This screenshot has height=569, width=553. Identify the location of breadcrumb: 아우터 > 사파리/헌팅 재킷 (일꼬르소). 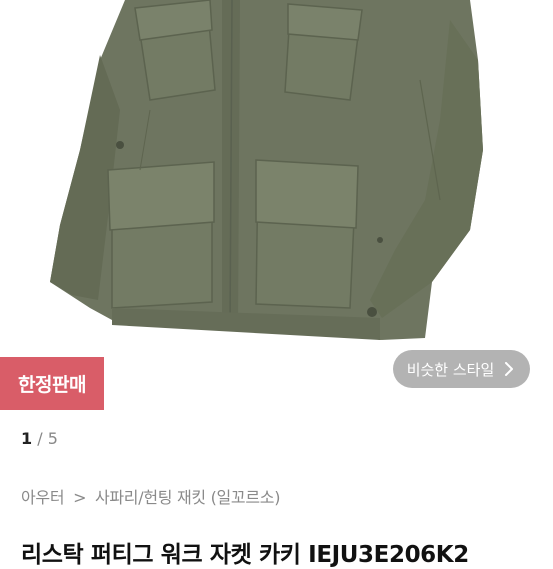
(150, 496).